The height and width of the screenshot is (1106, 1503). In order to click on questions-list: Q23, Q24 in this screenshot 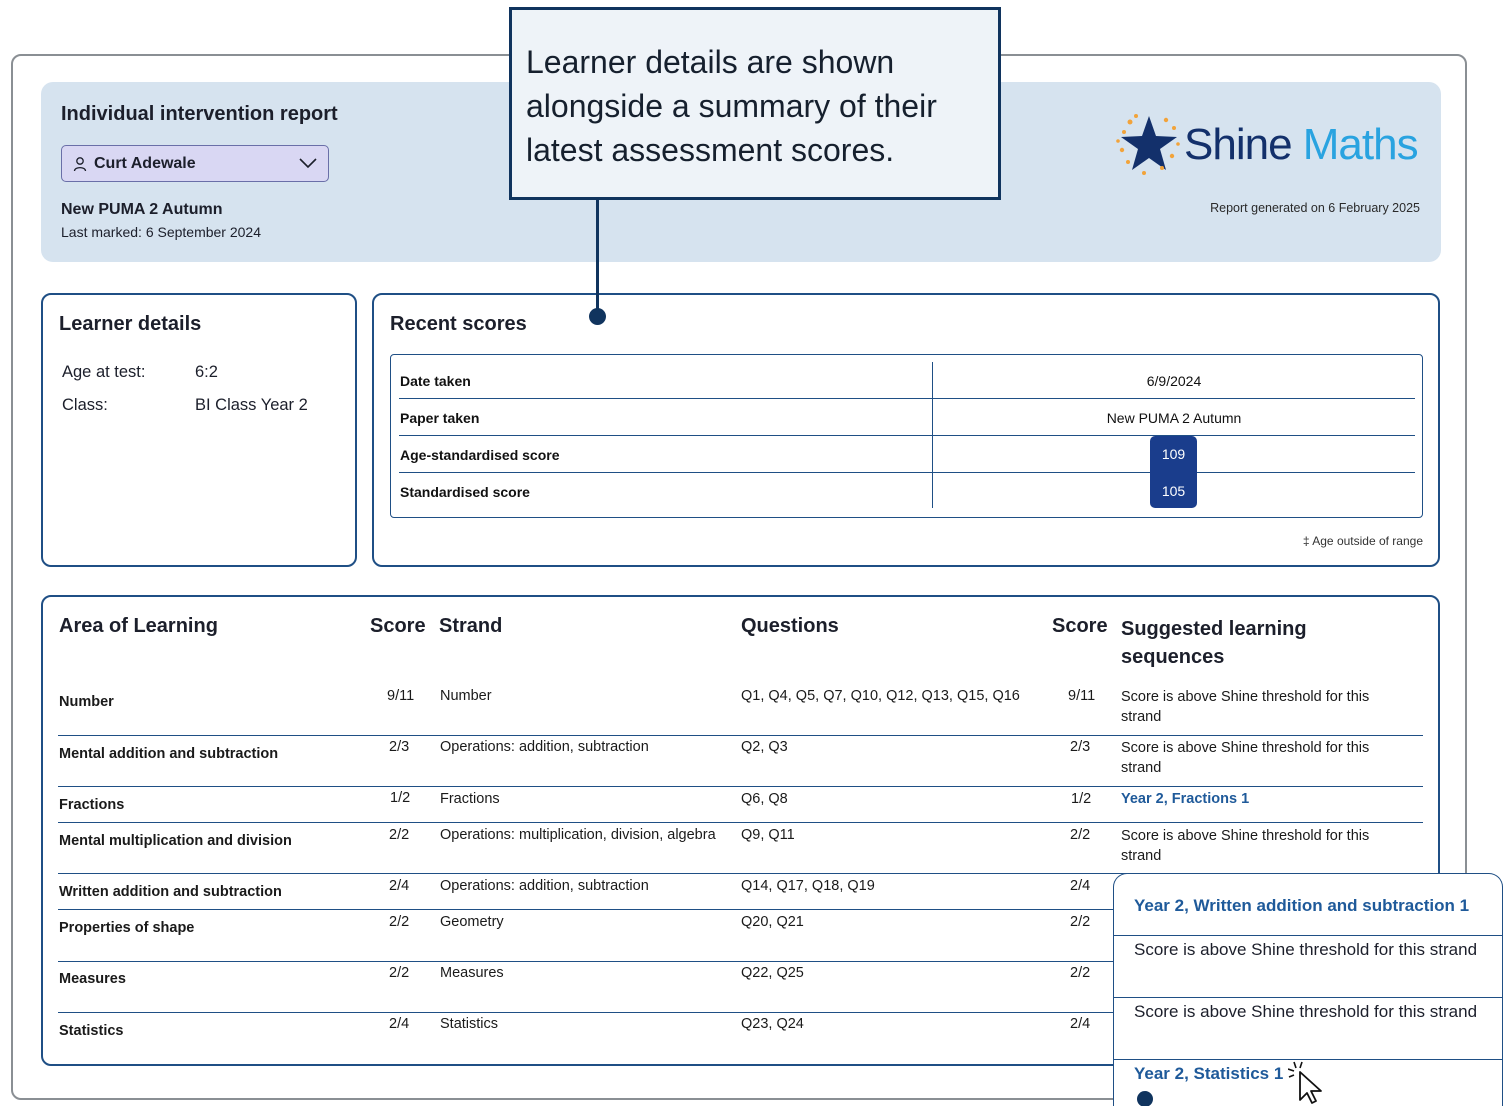, I will do `click(772, 1024)`.